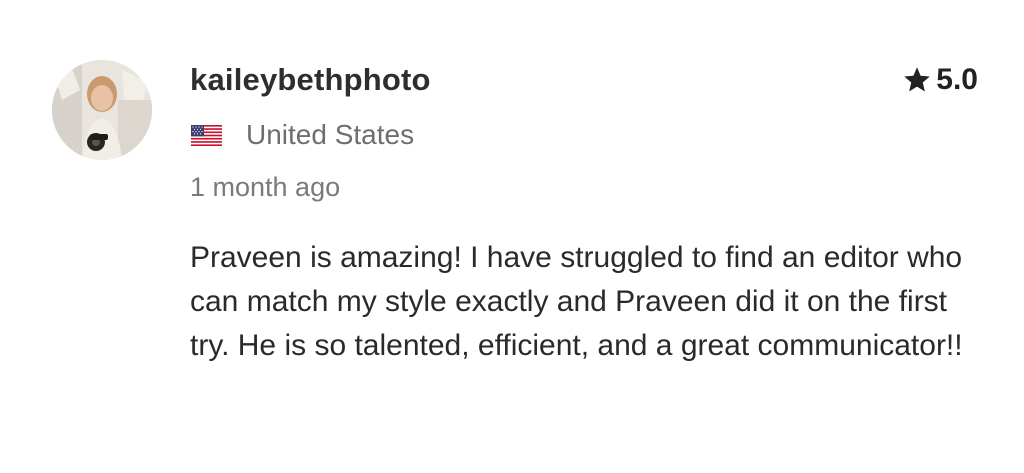 The image size is (1024, 473). Describe the element at coordinates (265, 187) in the screenshot. I see `review-timestamp: 1 month ago` at that location.